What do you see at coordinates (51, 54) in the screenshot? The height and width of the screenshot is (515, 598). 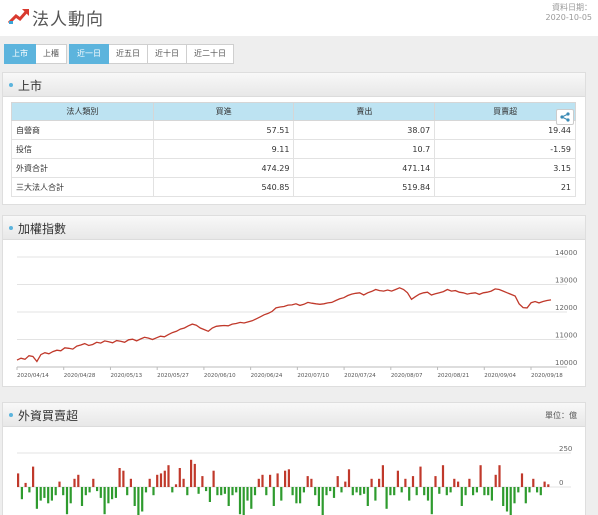 I see `market-button-otc: 上櫃` at bounding box center [51, 54].